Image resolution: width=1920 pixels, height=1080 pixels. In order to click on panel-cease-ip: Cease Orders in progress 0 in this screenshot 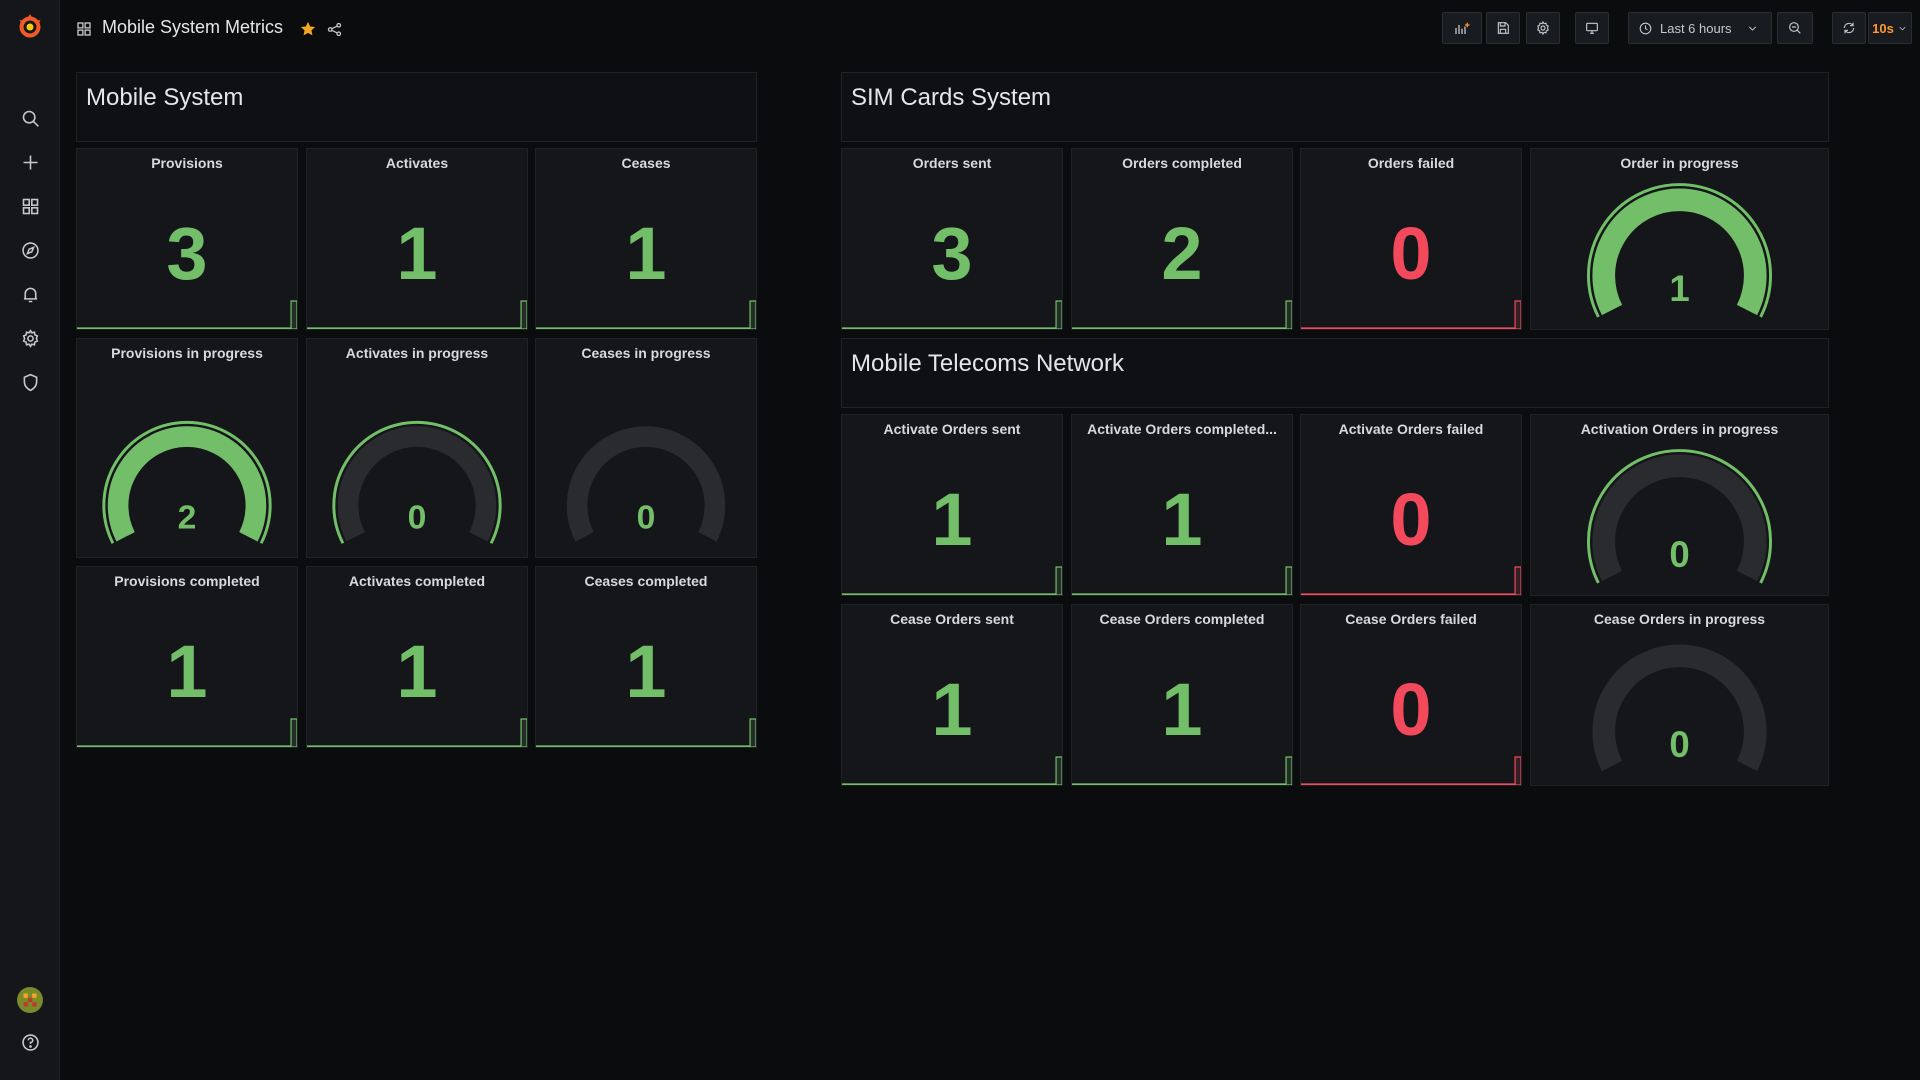, I will do `click(1679, 695)`.